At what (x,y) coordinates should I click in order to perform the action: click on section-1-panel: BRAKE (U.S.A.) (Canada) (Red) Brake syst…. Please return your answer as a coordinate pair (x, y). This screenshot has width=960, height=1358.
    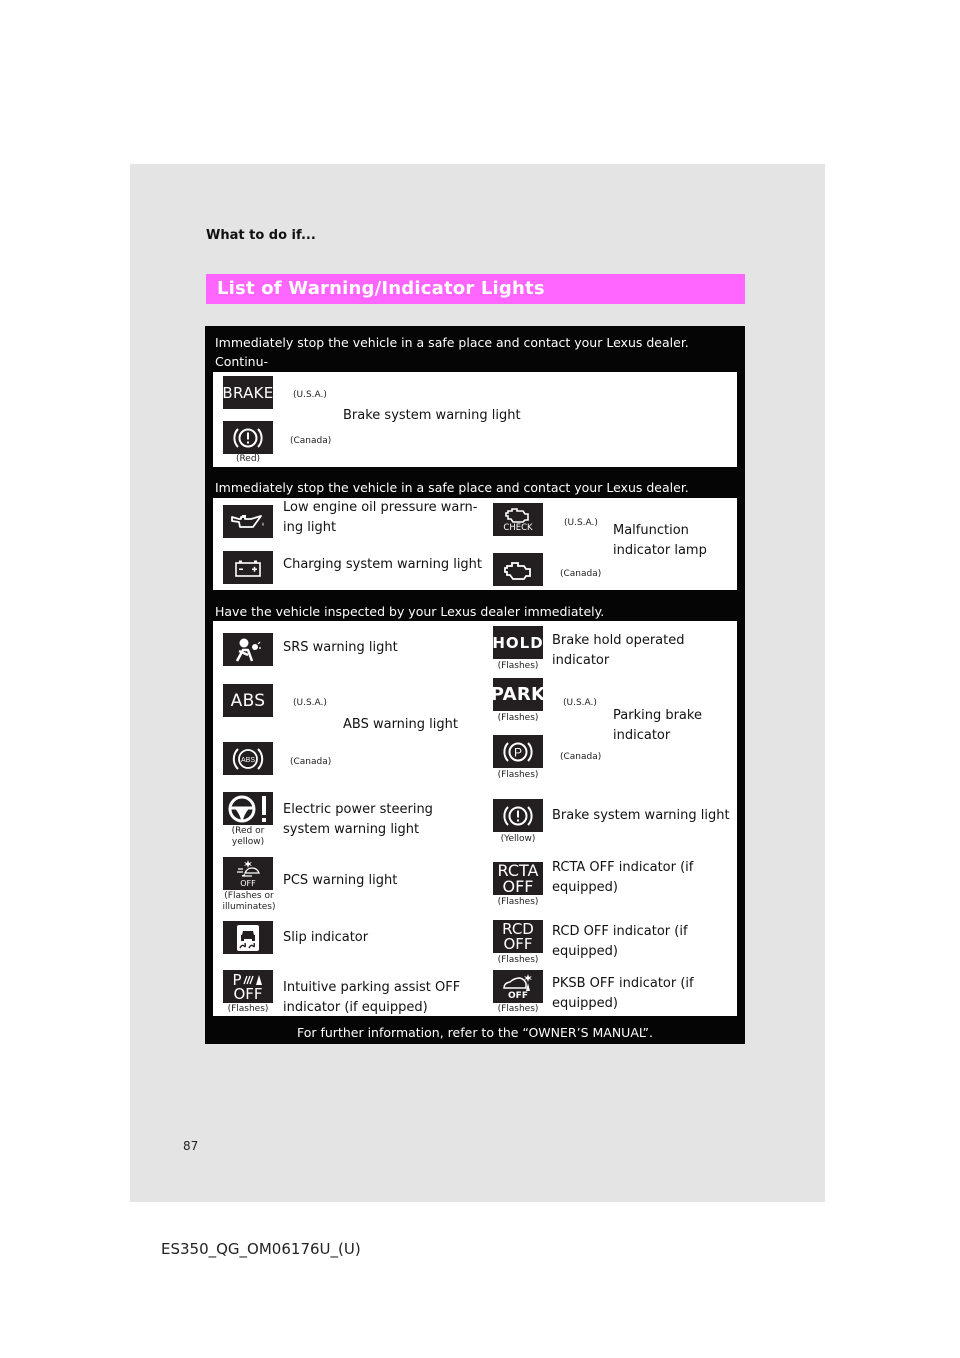
    Looking at the image, I should click on (475, 419).